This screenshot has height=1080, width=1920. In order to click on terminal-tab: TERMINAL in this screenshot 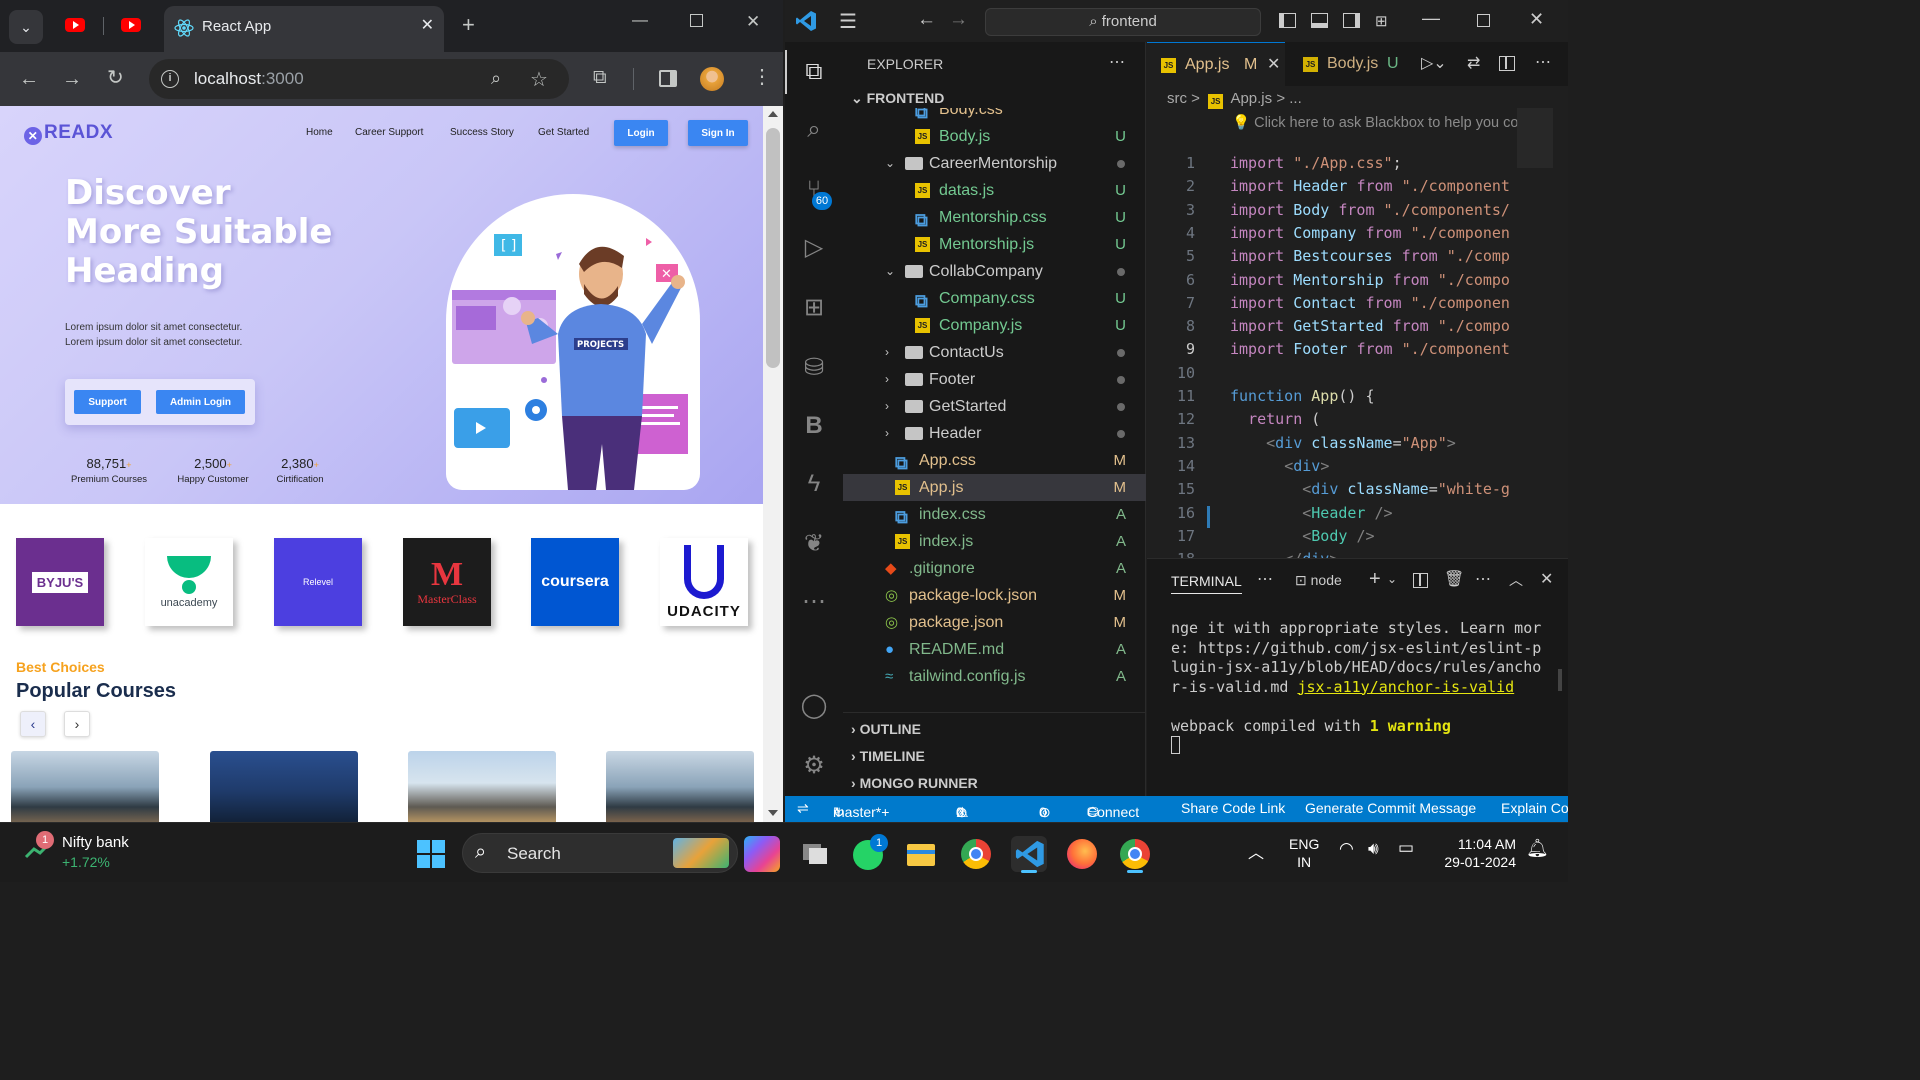, I will do `click(1206, 583)`.